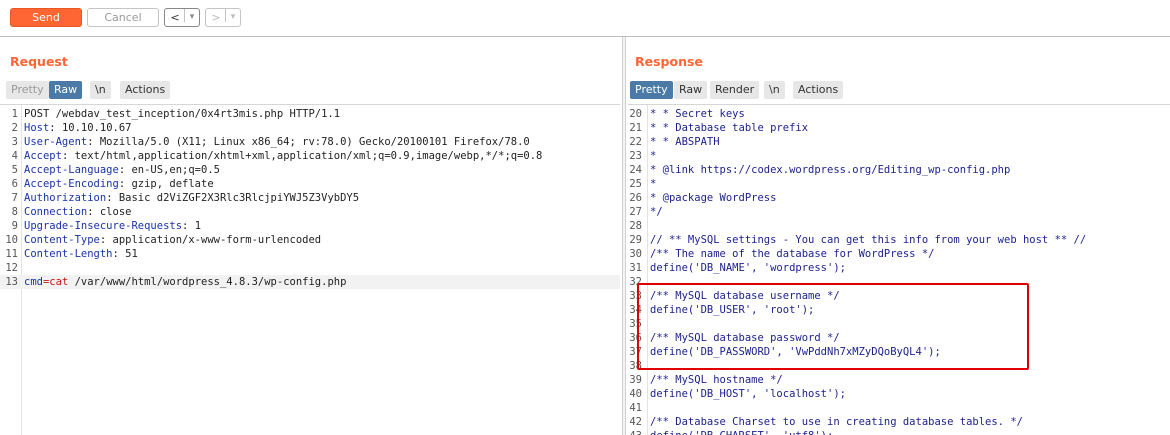  What do you see at coordinates (899, 212) in the screenshot?
I see `response-line: 27 */` at bounding box center [899, 212].